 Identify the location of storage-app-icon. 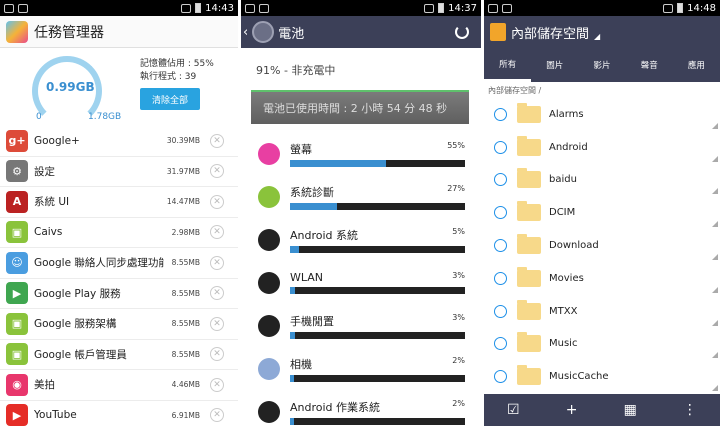
(498, 32).